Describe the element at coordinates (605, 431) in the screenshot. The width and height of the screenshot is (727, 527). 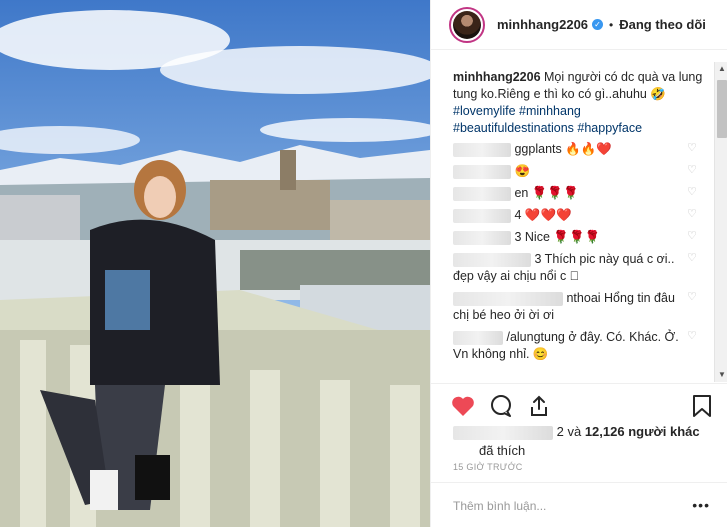
I see `likes-count: 12,126` at that location.